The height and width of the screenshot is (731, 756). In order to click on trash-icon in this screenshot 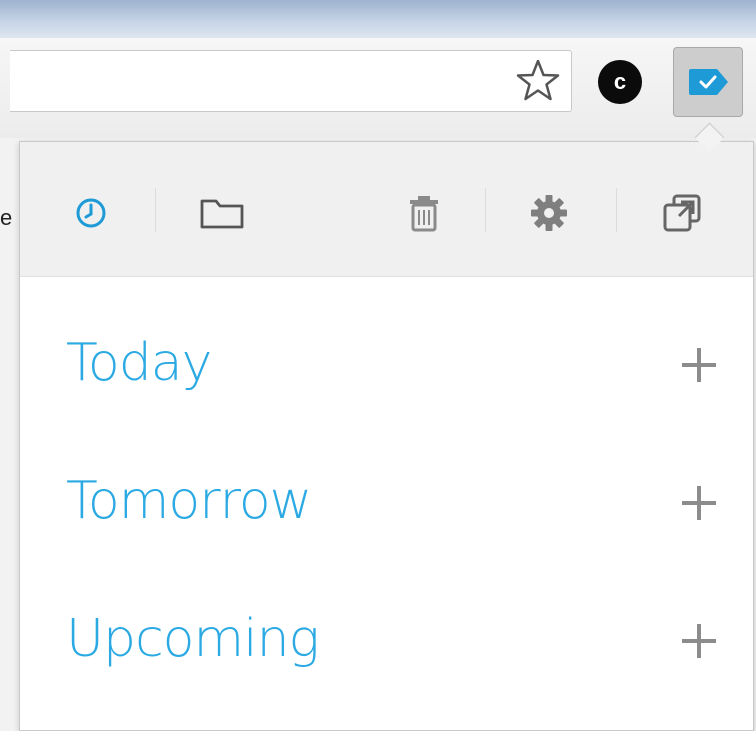, I will do `click(424, 214)`.